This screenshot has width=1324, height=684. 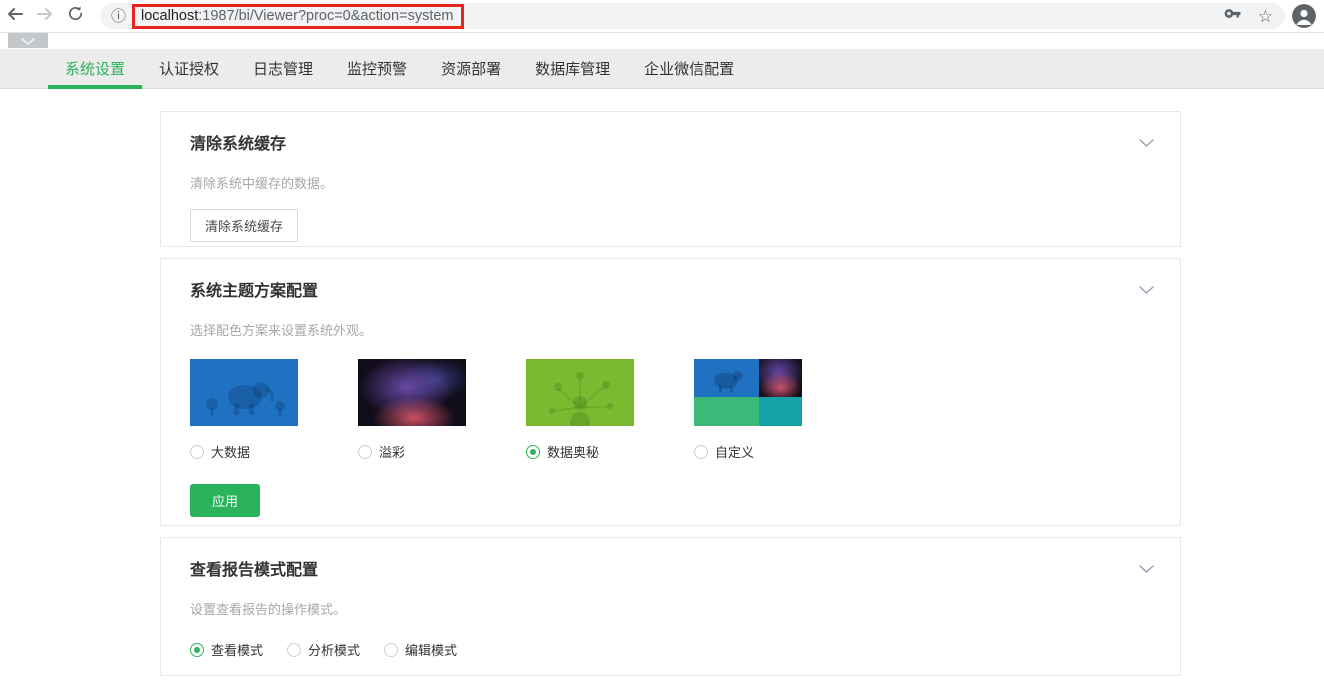 What do you see at coordinates (1232, 16) in the screenshot?
I see `key-icon` at bounding box center [1232, 16].